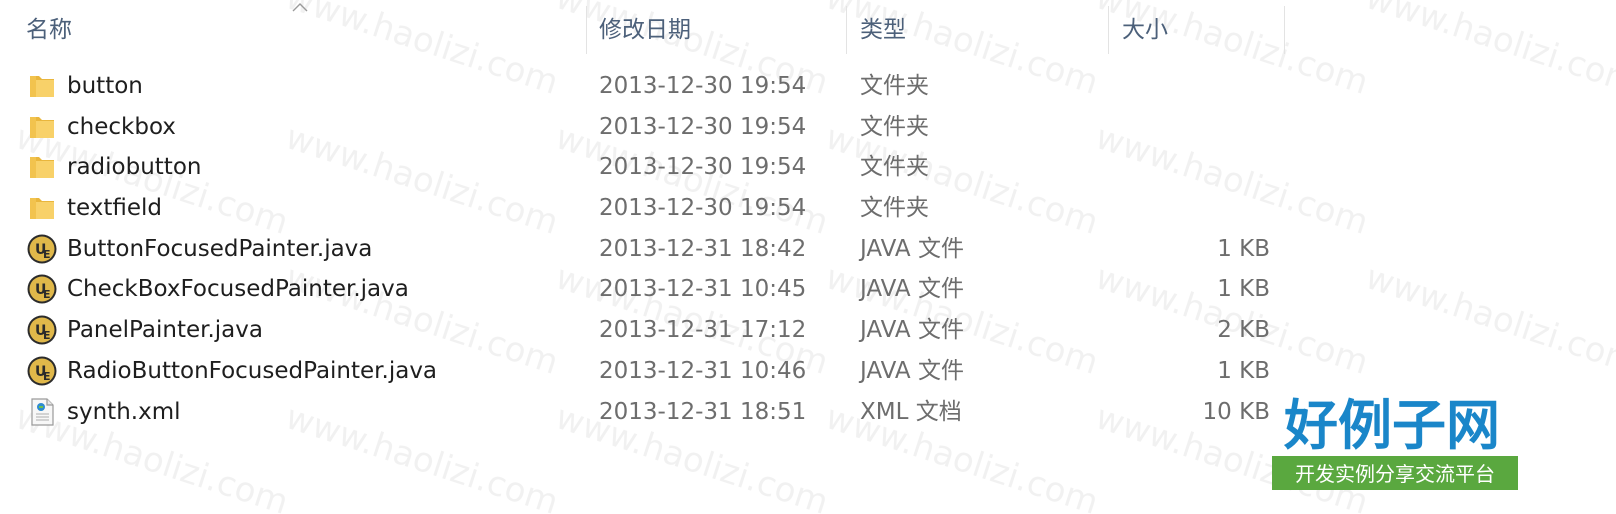  What do you see at coordinates (911, 411) in the screenshot?
I see `file-type: XML 文档` at bounding box center [911, 411].